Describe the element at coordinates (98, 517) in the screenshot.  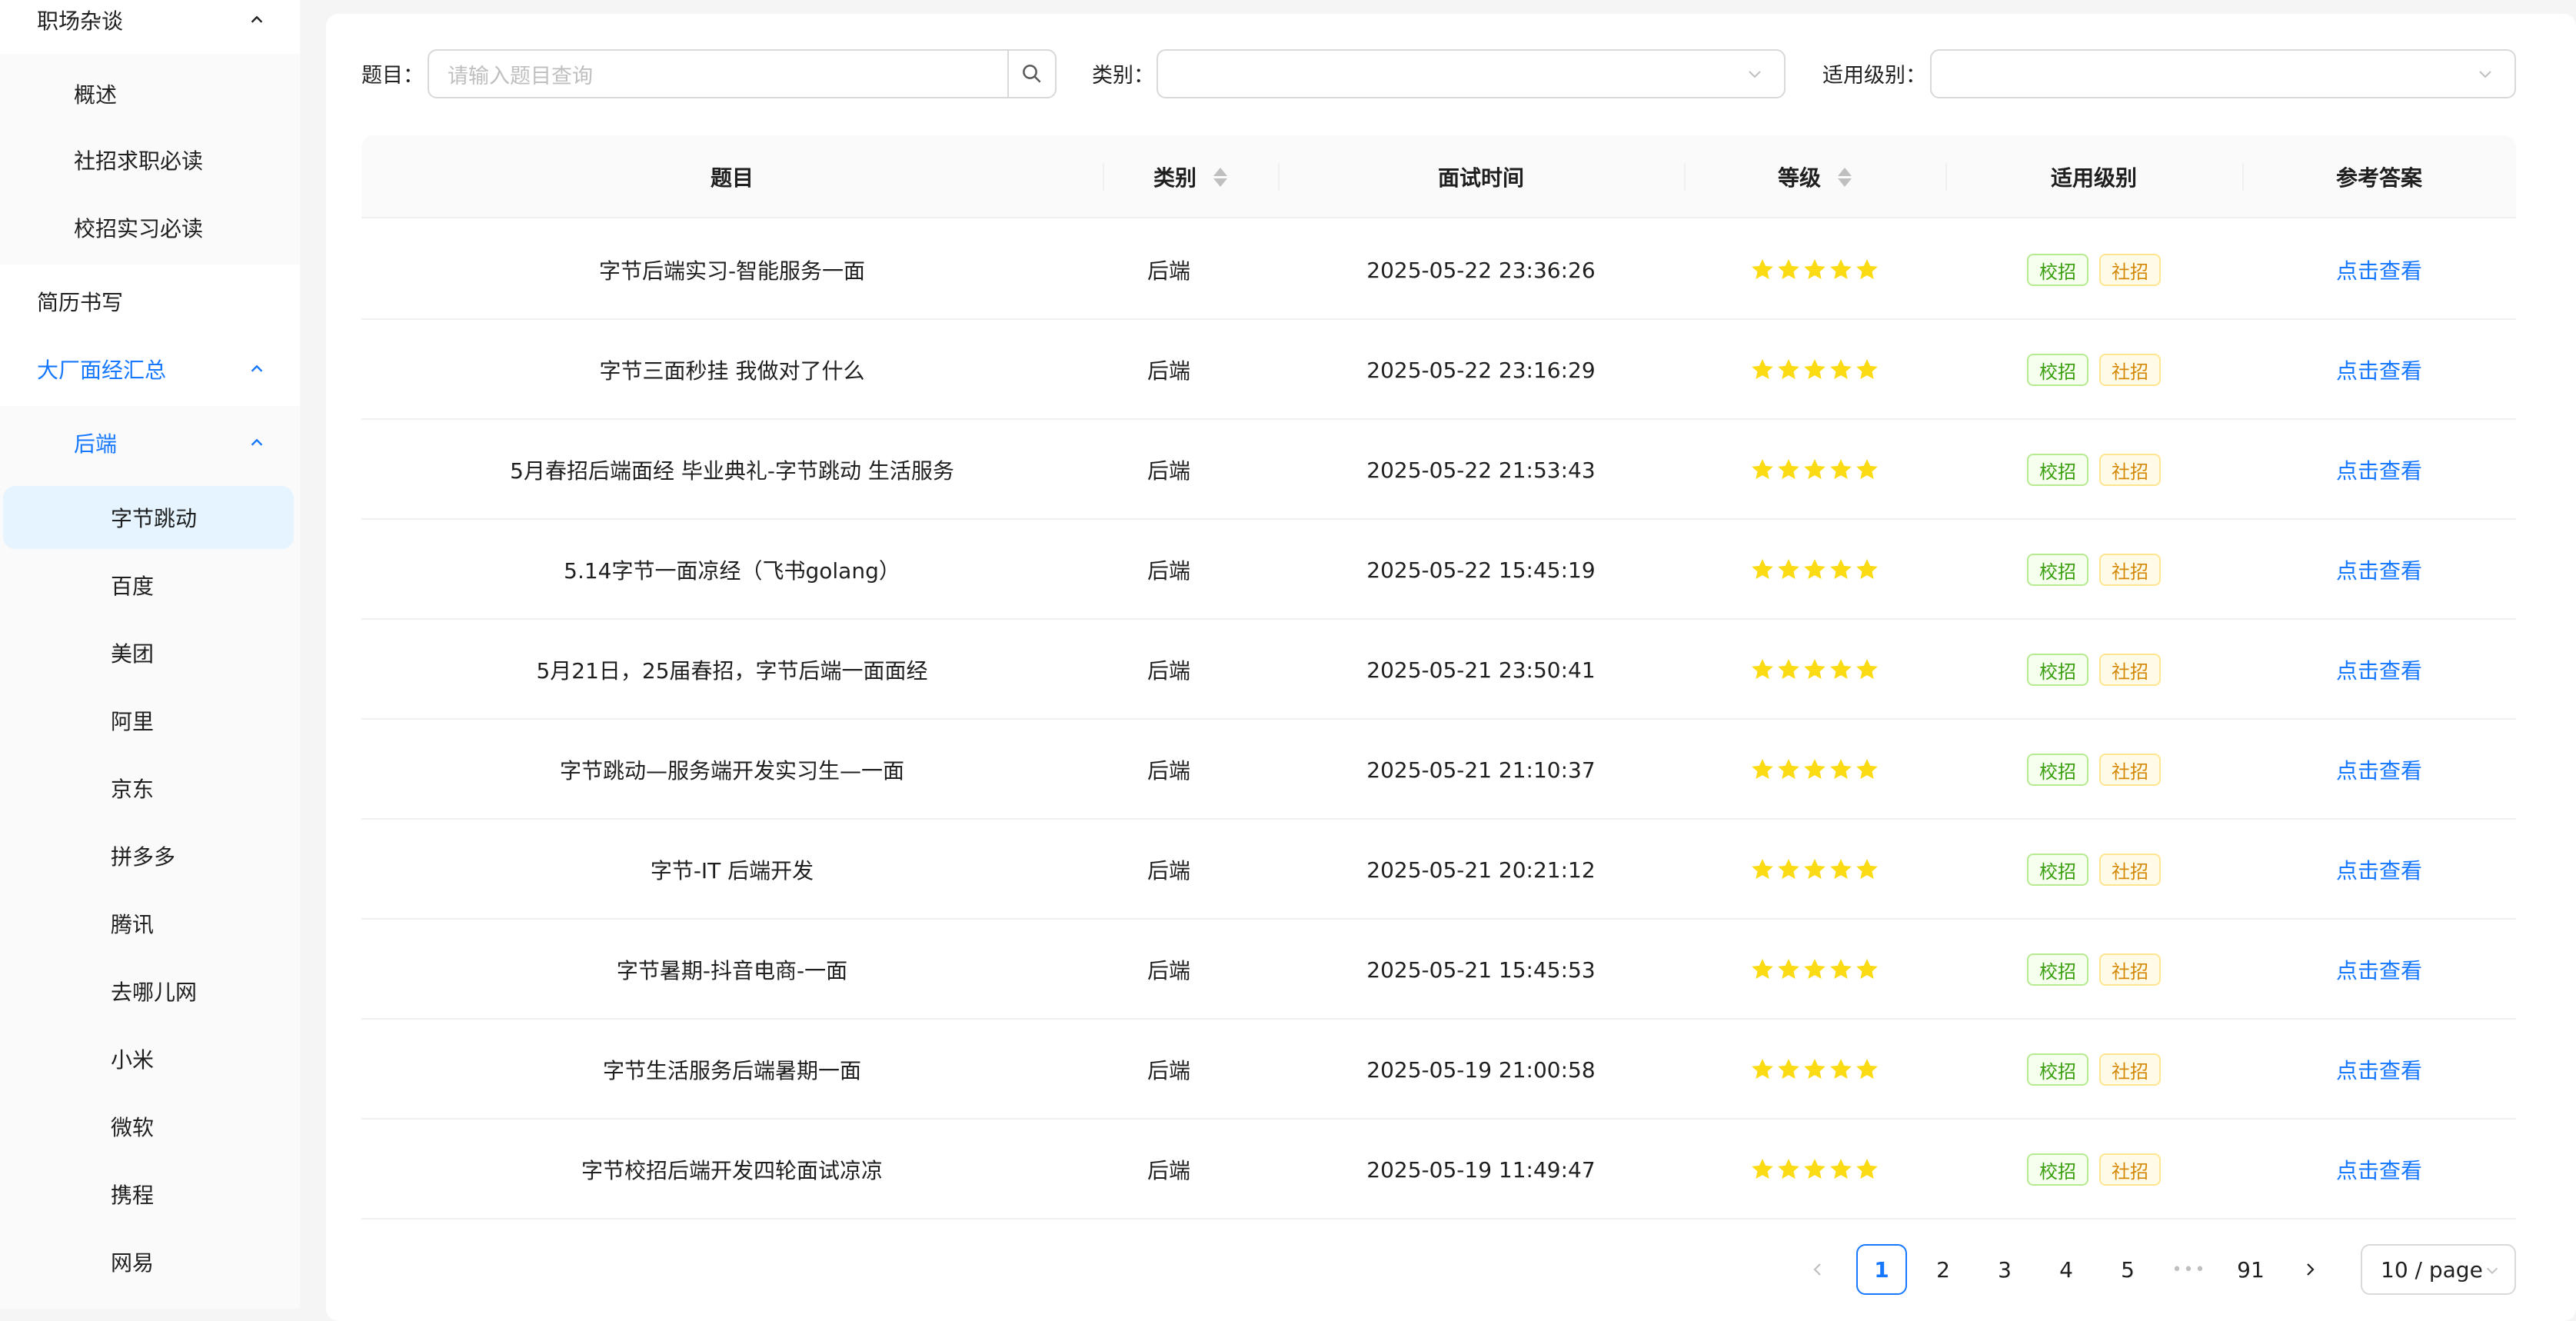
I see `sidebar-item-bytedance: 字节跳动` at that location.